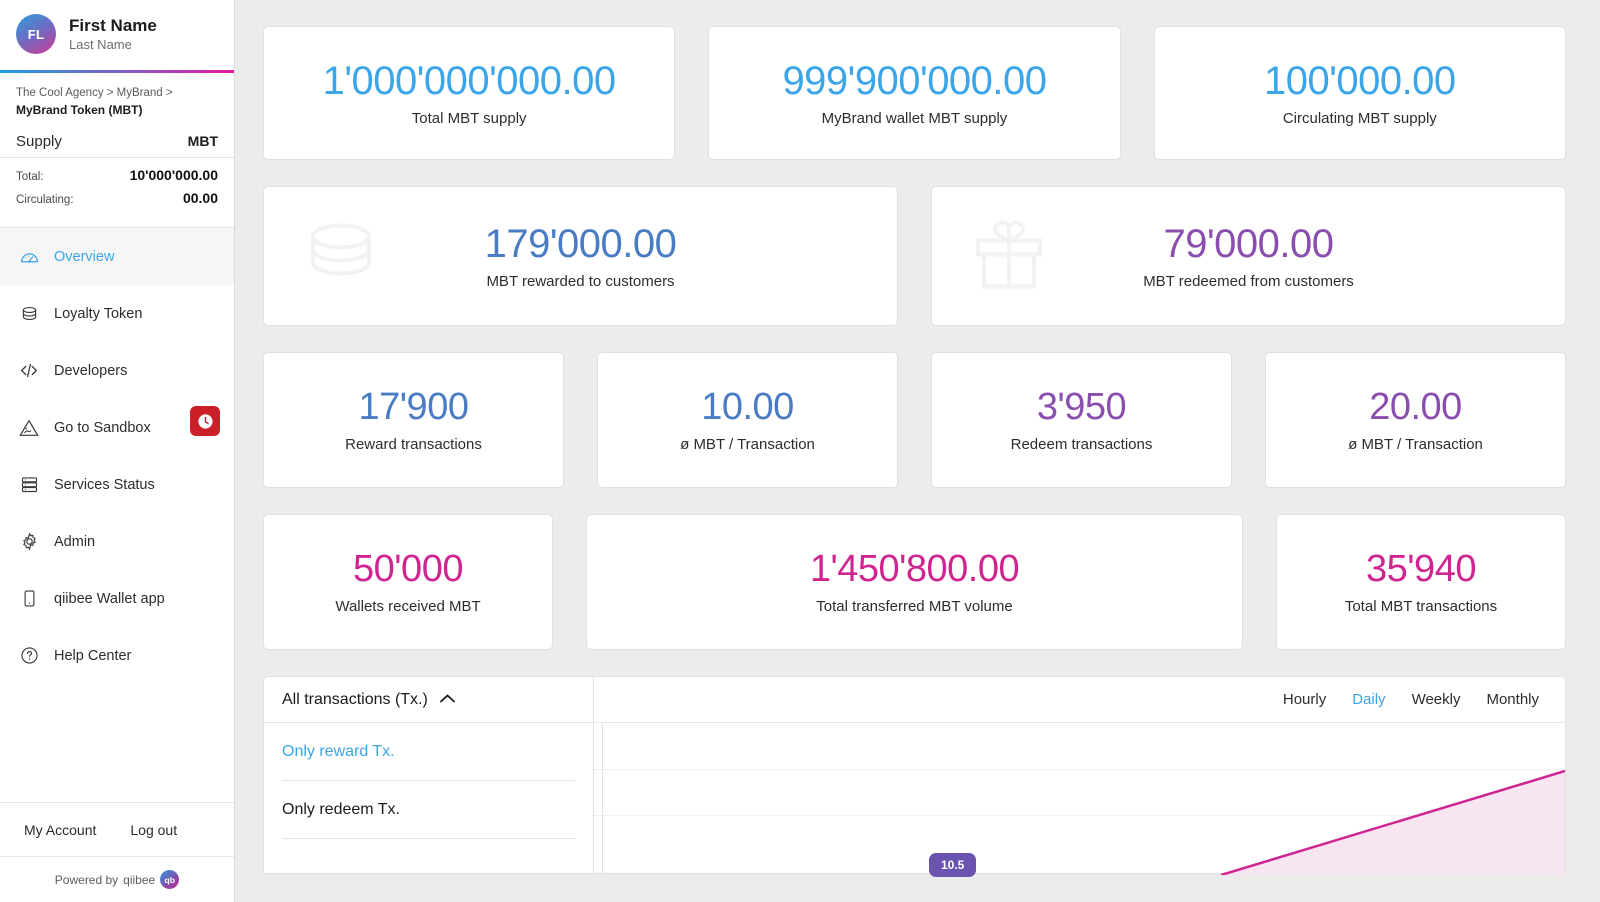 The image size is (1600, 902). What do you see at coordinates (1359, 81) in the screenshot?
I see `metric-value: 100'000.00` at bounding box center [1359, 81].